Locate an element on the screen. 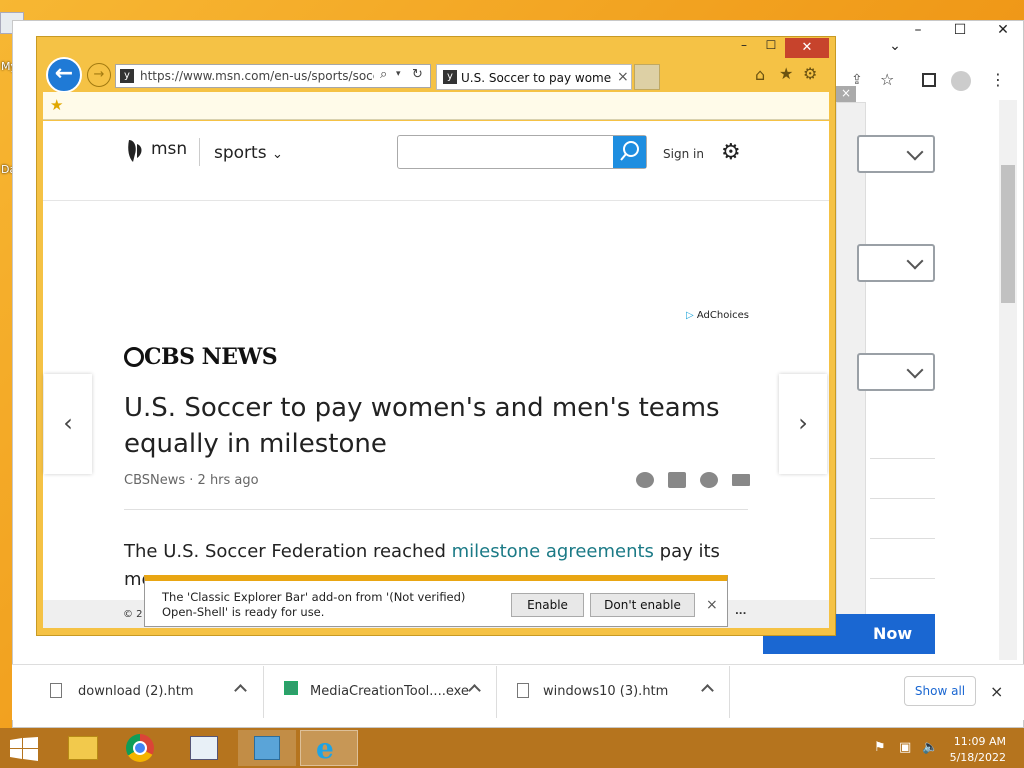 This screenshot has height=768, width=1024. search-button is located at coordinates (629, 152).